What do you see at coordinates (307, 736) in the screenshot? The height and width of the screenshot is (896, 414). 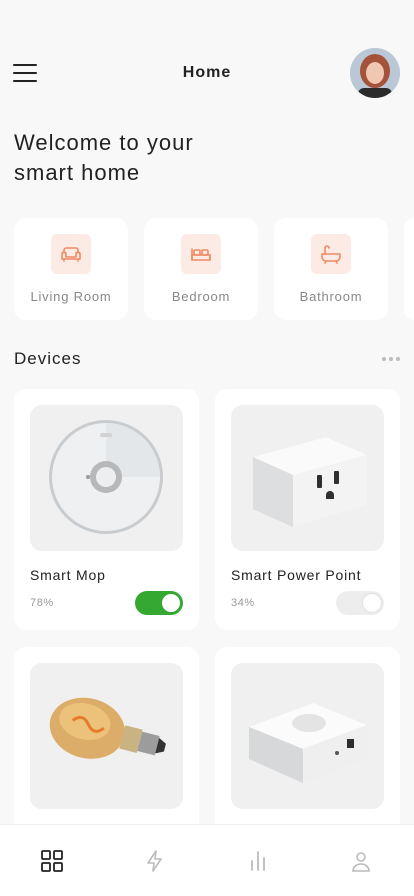 I see `smart-hub-image` at bounding box center [307, 736].